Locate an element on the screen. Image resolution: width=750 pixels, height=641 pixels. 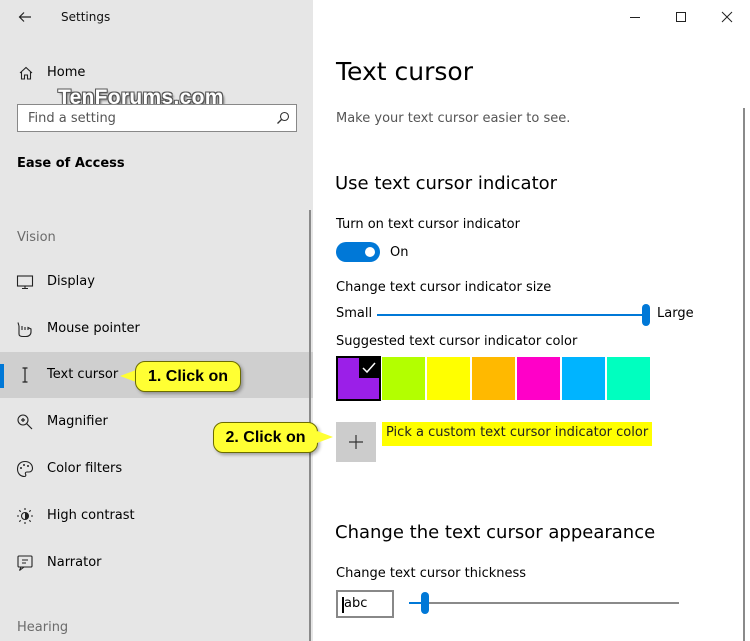
sidebar-item-narrator: Narrator is located at coordinates (156, 563).